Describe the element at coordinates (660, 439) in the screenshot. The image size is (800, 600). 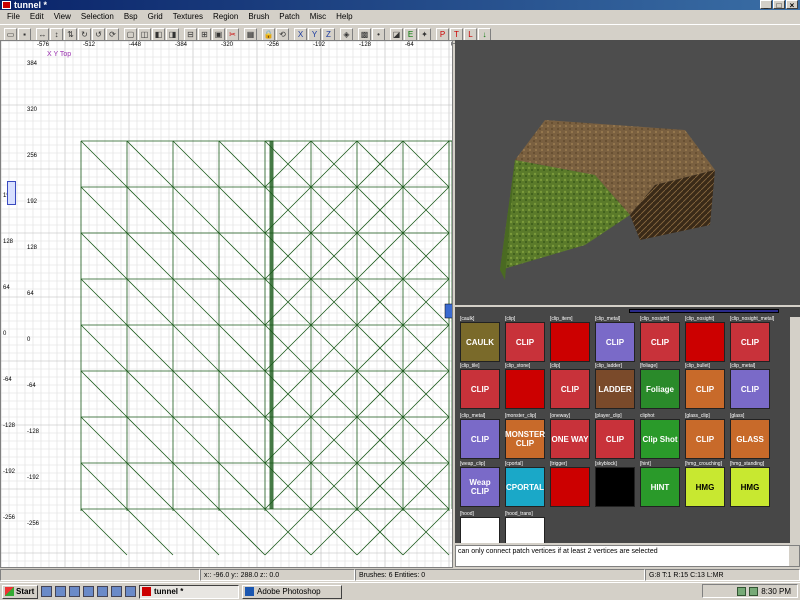
I see `texture-tile: Clip Shot` at that location.